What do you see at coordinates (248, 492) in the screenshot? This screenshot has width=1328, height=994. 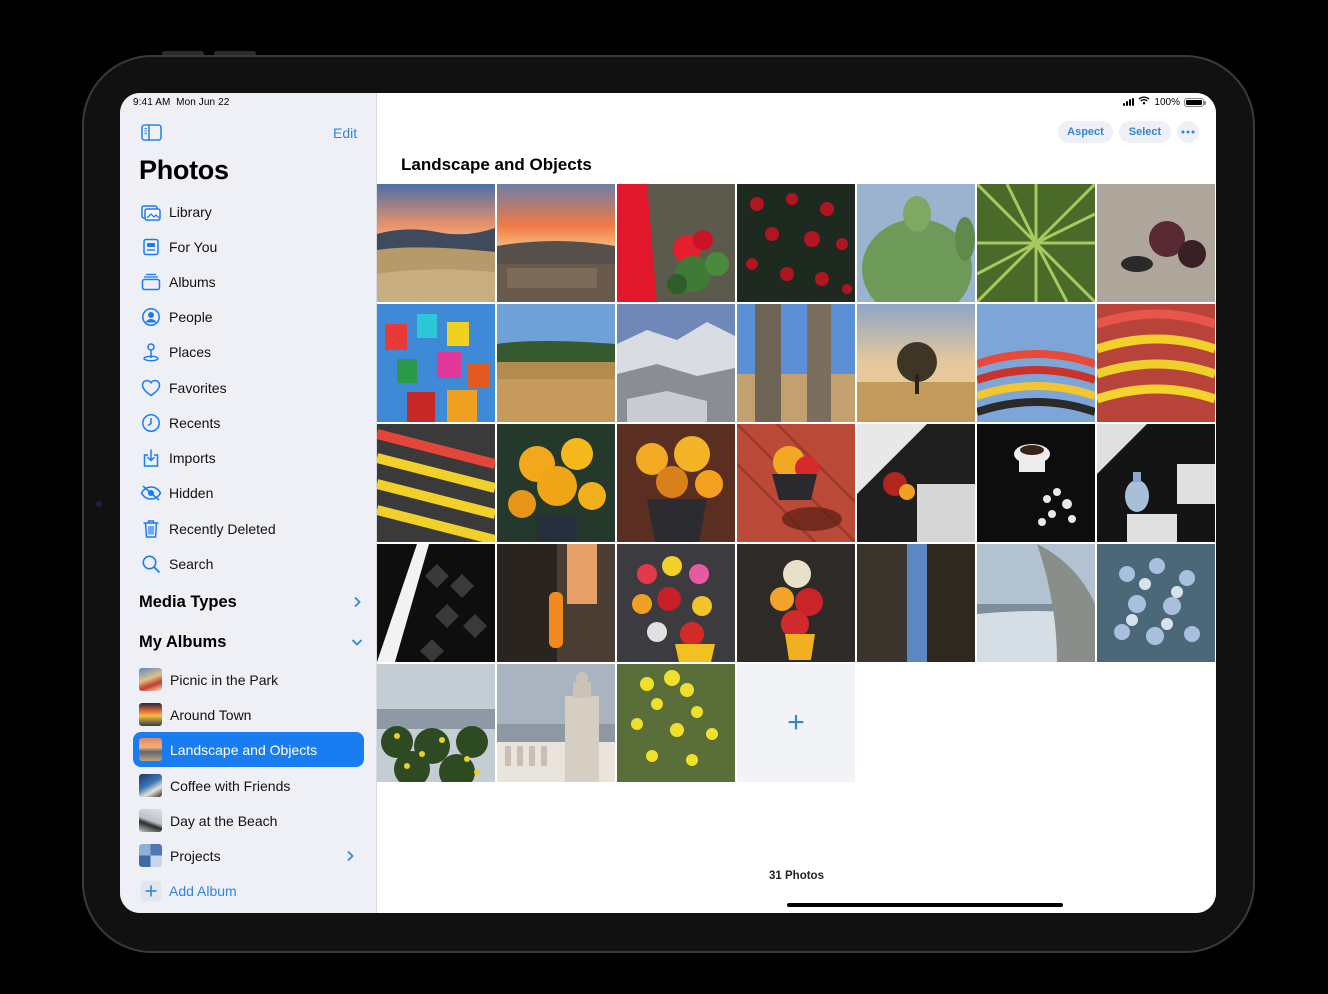 I see `sidebar-item-hidden: Hidden` at bounding box center [248, 492].